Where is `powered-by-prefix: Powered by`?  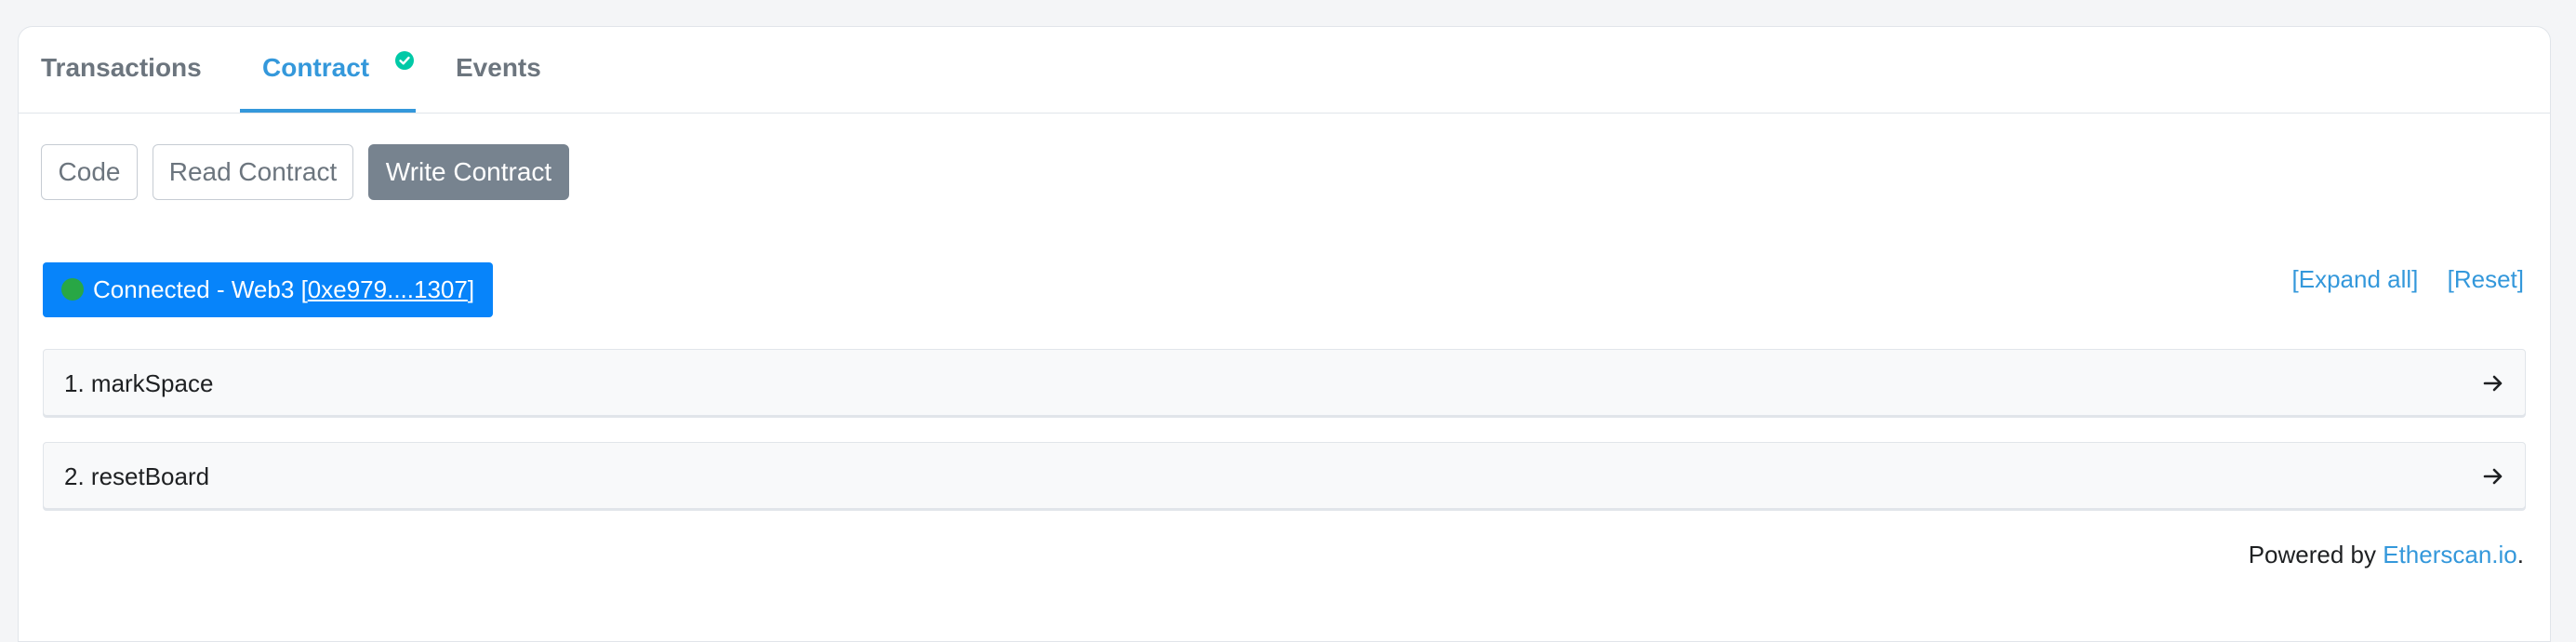 powered-by-prefix: Powered by is located at coordinates (2315, 554).